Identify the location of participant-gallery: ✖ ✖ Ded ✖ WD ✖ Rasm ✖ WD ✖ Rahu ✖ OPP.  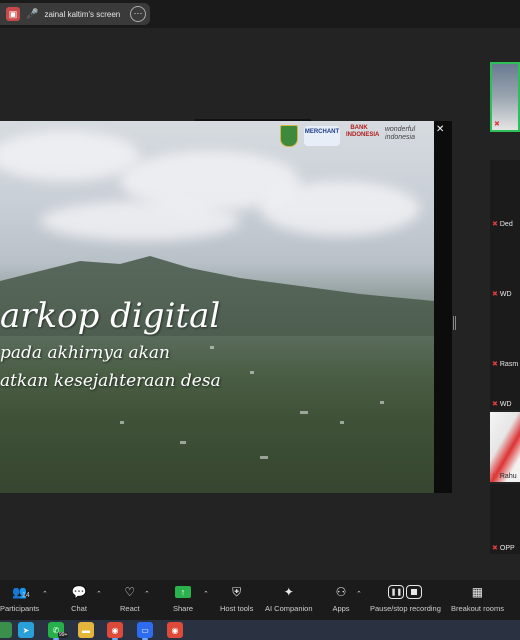
(505, 310).